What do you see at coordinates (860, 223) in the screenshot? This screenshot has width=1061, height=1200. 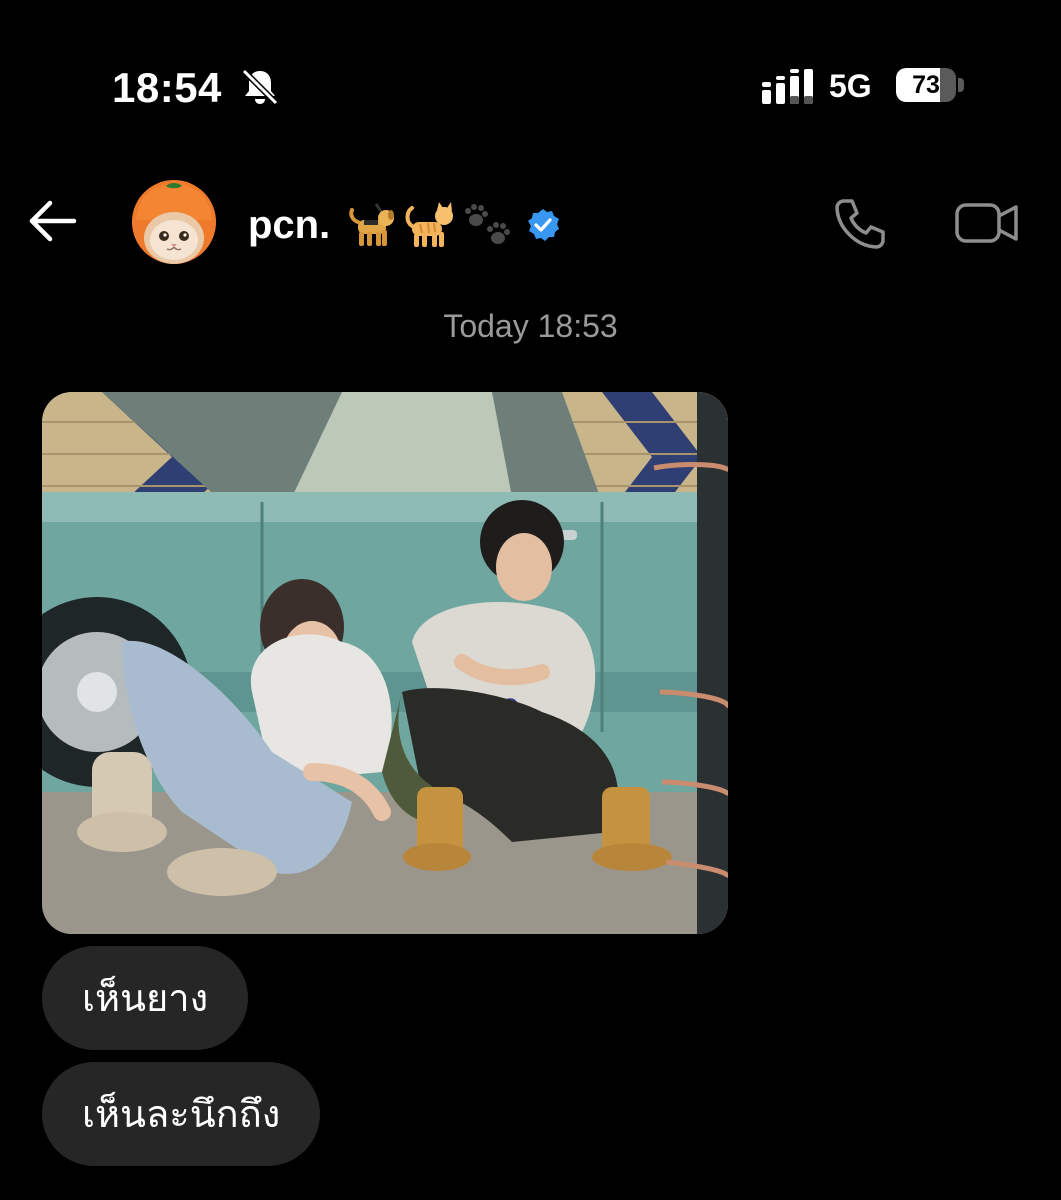 I see `phone-icon` at bounding box center [860, 223].